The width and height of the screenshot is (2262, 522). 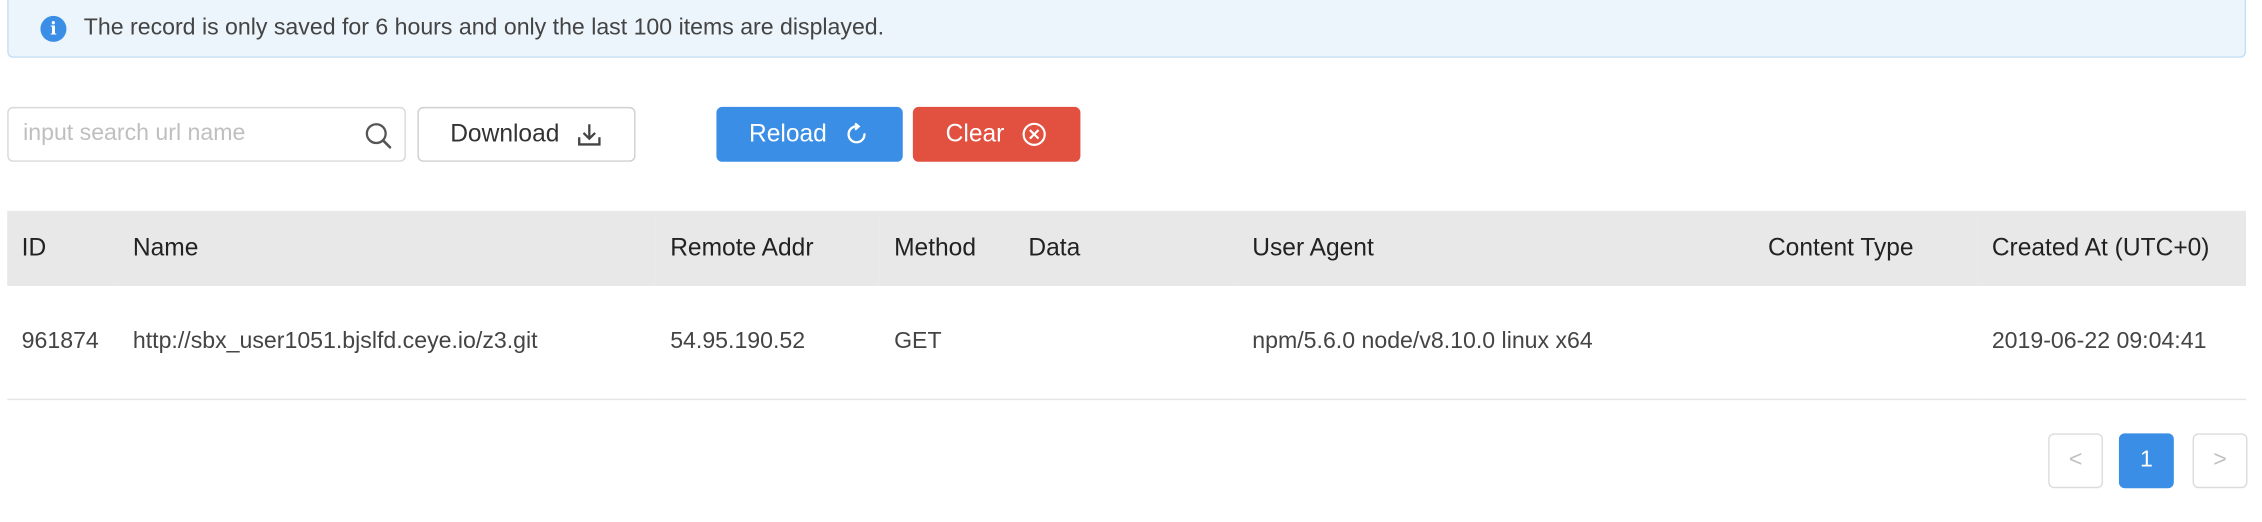 What do you see at coordinates (767, 342) in the screenshot?
I see `cell-remote-addr: 54.95.190.52` at bounding box center [767, 342].